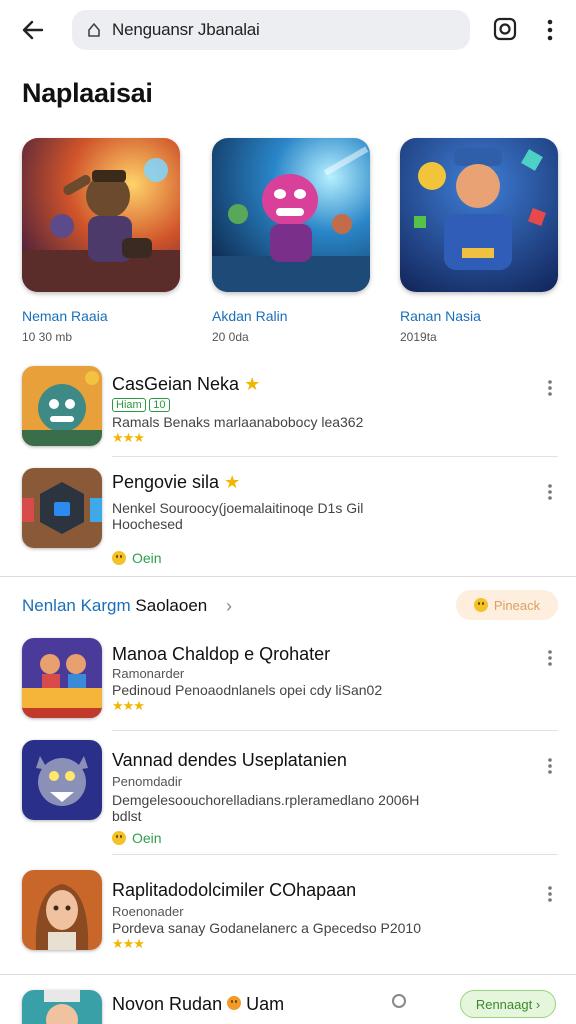 The image size is (576, 1024). I want to click on app-title: CasGeian Neka ★, so click(186, 384).